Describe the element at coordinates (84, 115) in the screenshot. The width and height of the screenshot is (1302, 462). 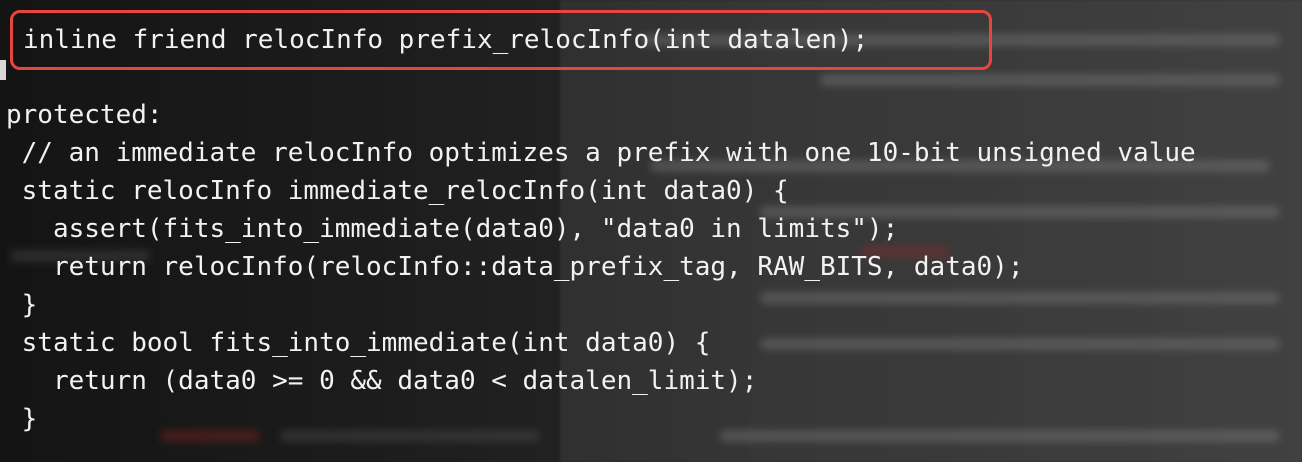
I see `code-line: protected:` at that location.